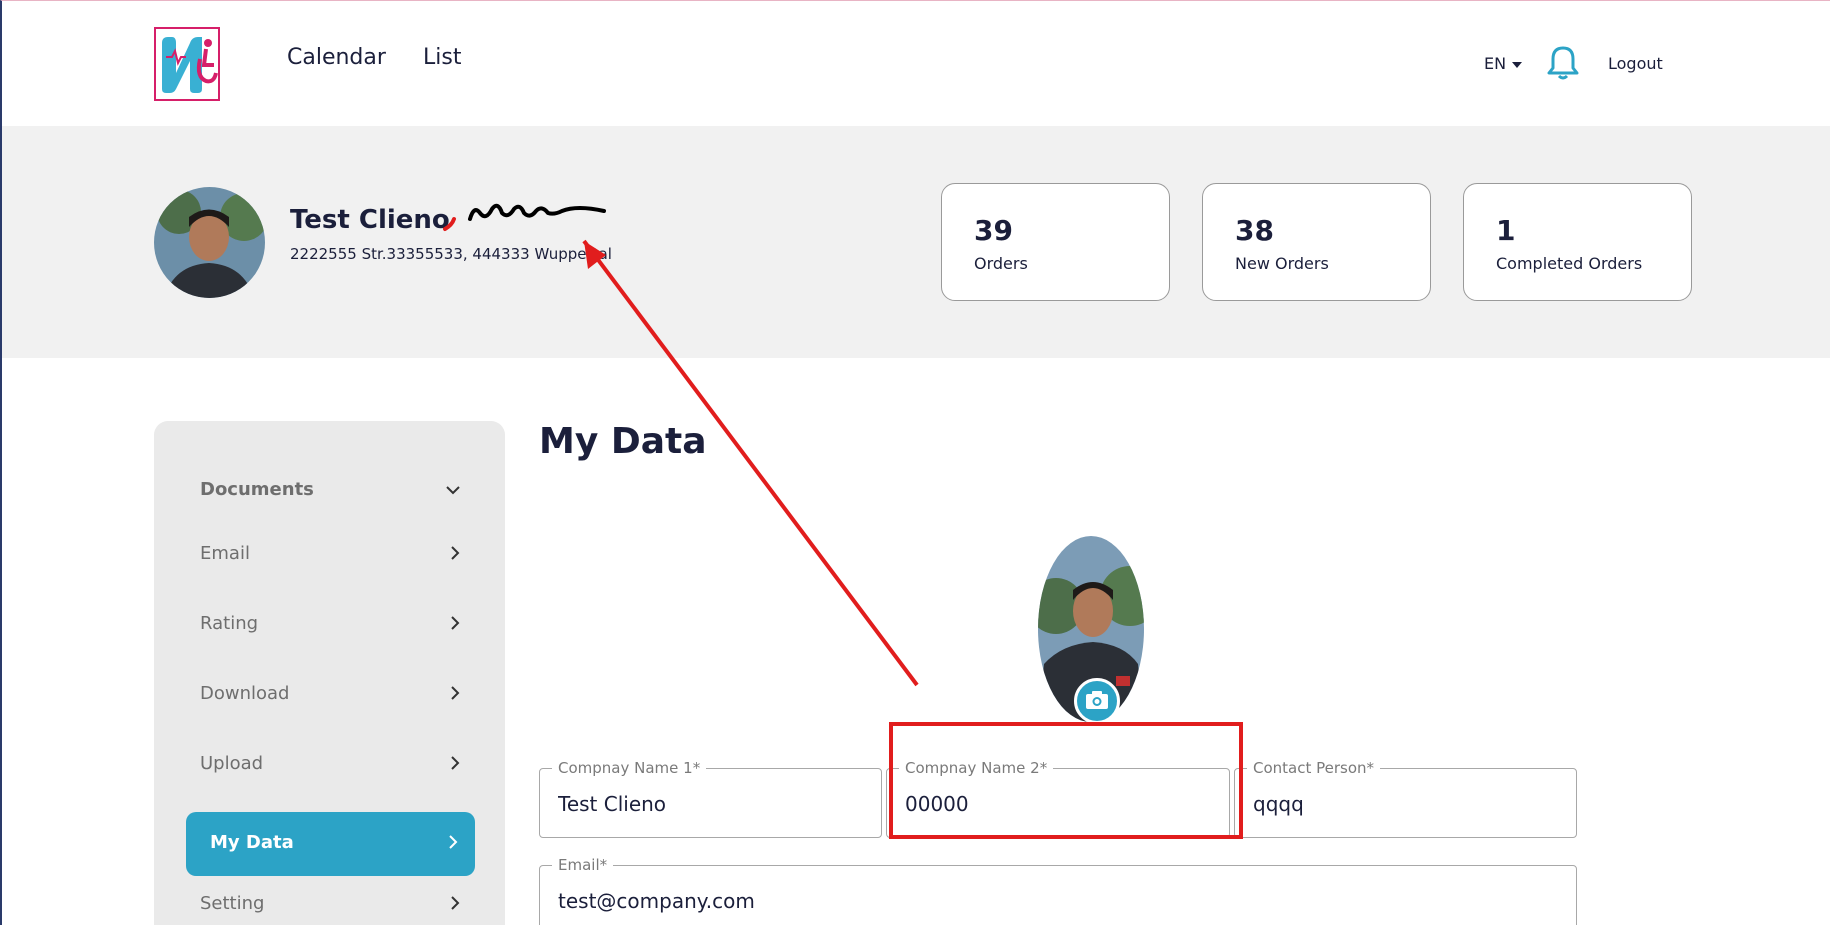 The height and width of the screenshot is (925, 1830). I want to click on stat-label: New Orders, so click(1282, 263).